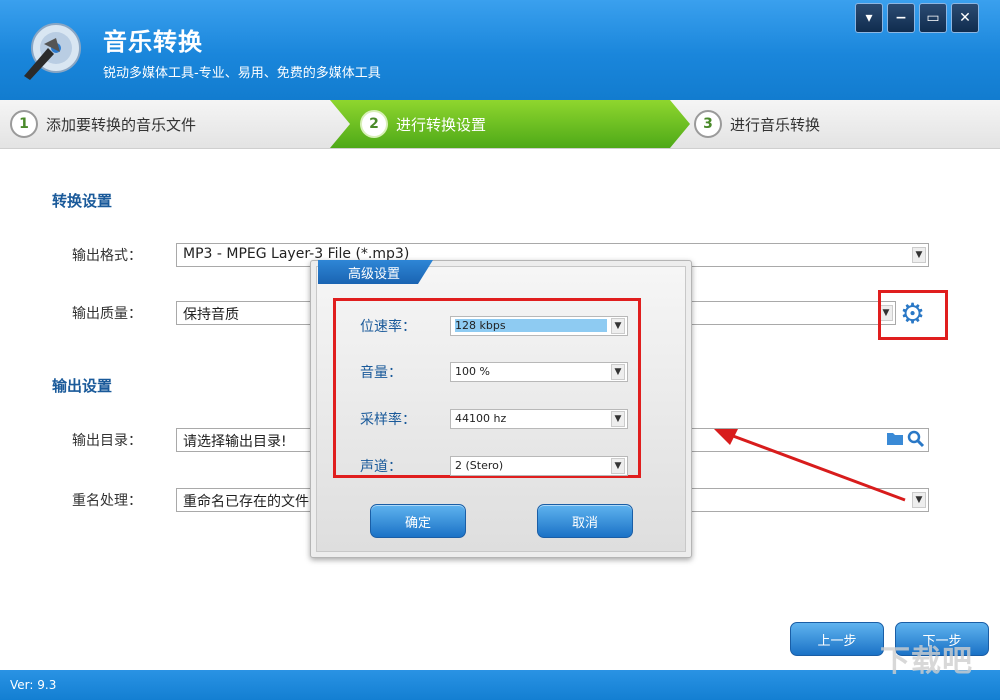  Describe the element at coordinates (235, 442) in the screenshot. I see `dir-value: 请选择输出目录!` at that location.